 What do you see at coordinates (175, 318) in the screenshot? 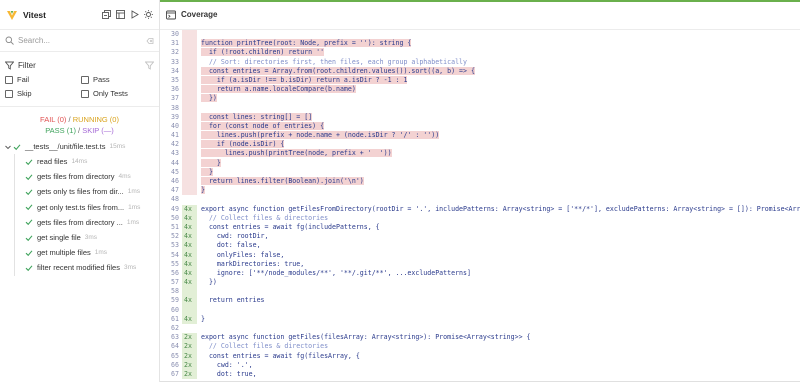
I see `line-number: 61` at bounding box center [175, 318].